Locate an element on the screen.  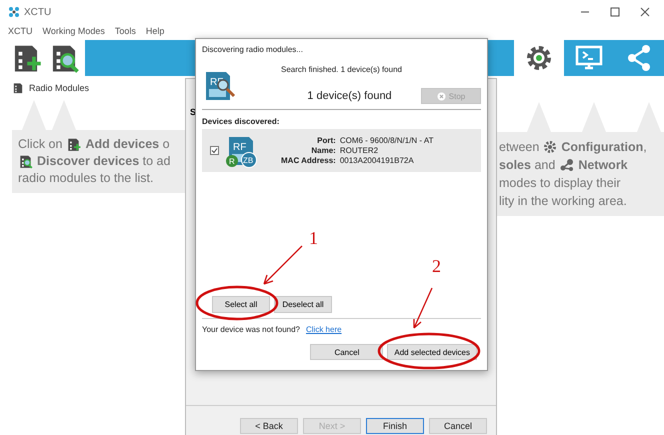
module-icon is located at coordinates (18, 88).